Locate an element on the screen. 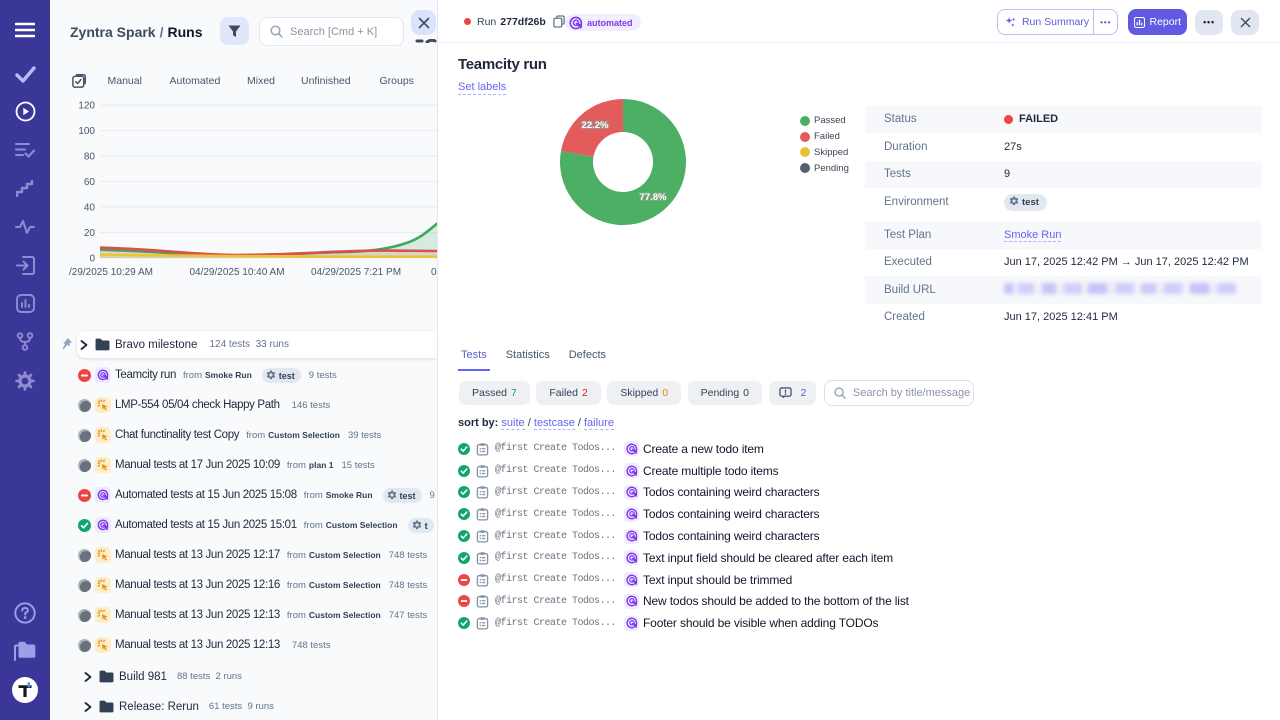 The image size is (1280, 720). svg-text: 04/2 is located at coordinates (434, 272).